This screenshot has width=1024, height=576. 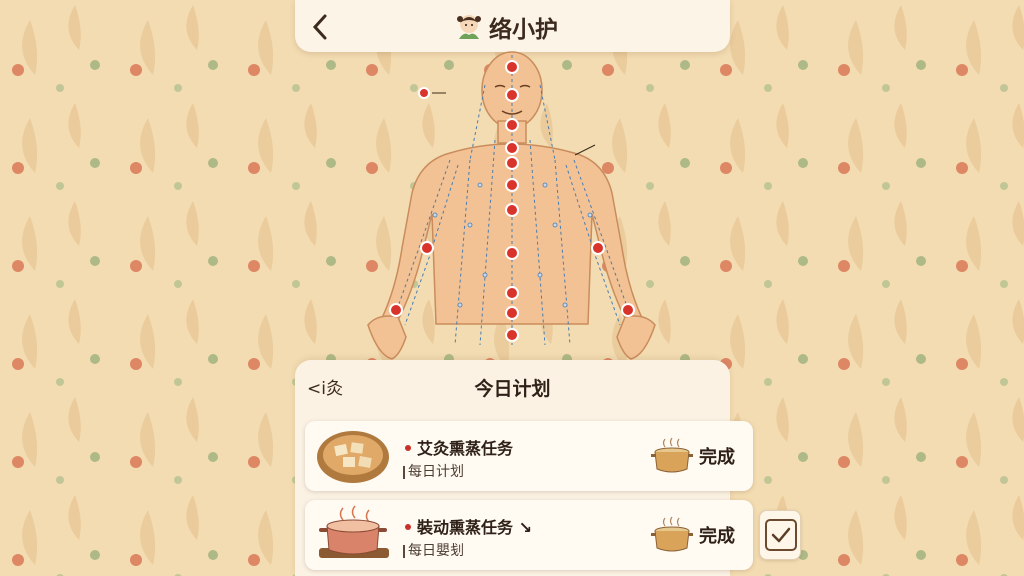 I want to click on back-button, so click(x=322, y=27).